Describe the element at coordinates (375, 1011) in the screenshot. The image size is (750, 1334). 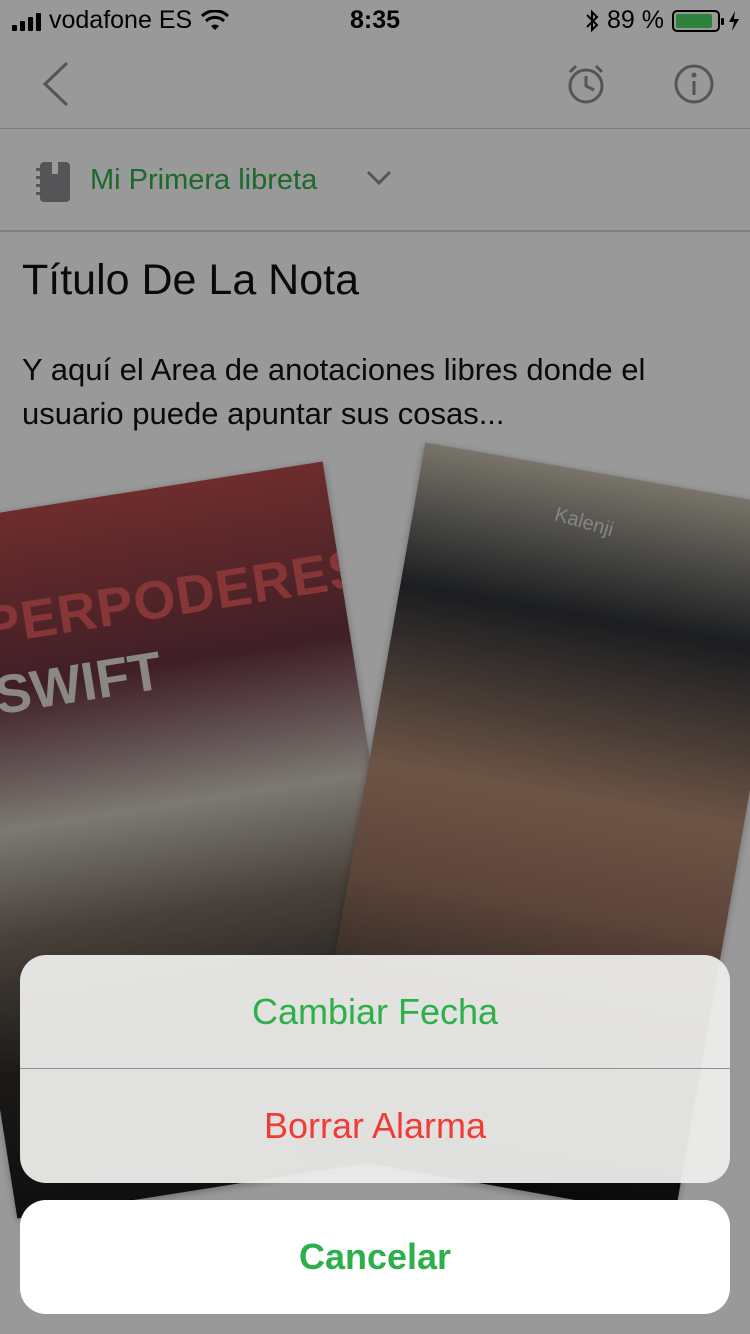
I see `change-date-button: Cambiar Fecha` at that location.